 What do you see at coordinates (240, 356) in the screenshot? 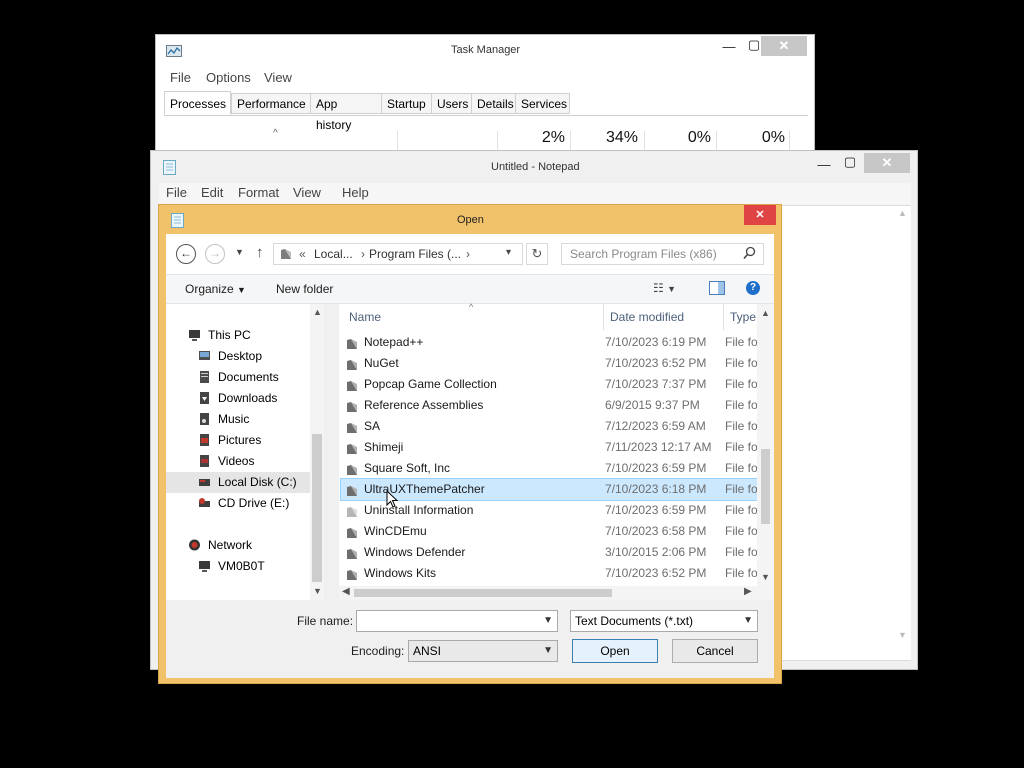
I see `nav-desktop-label: Desktop` at bounding box center [240, 356].